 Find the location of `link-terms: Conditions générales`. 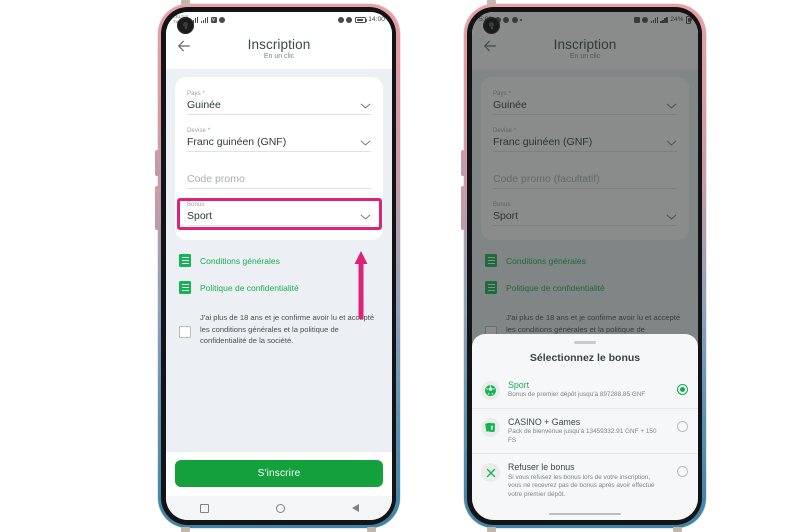

link-terms: Conditions générales is located at coordinates (279, 260).